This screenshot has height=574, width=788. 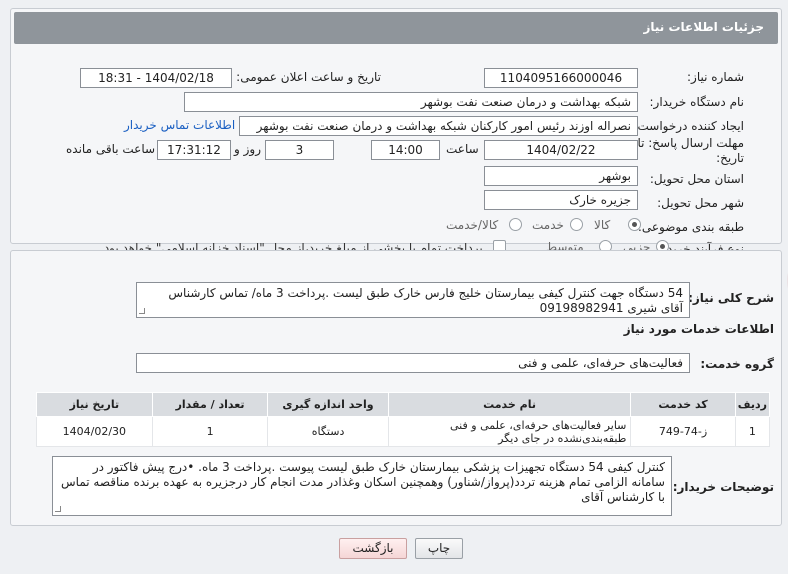 What do you see at coordinates (515, 224) in the screenshot?
I see `category-radio-goods-service` at bounding box center [515, 224].